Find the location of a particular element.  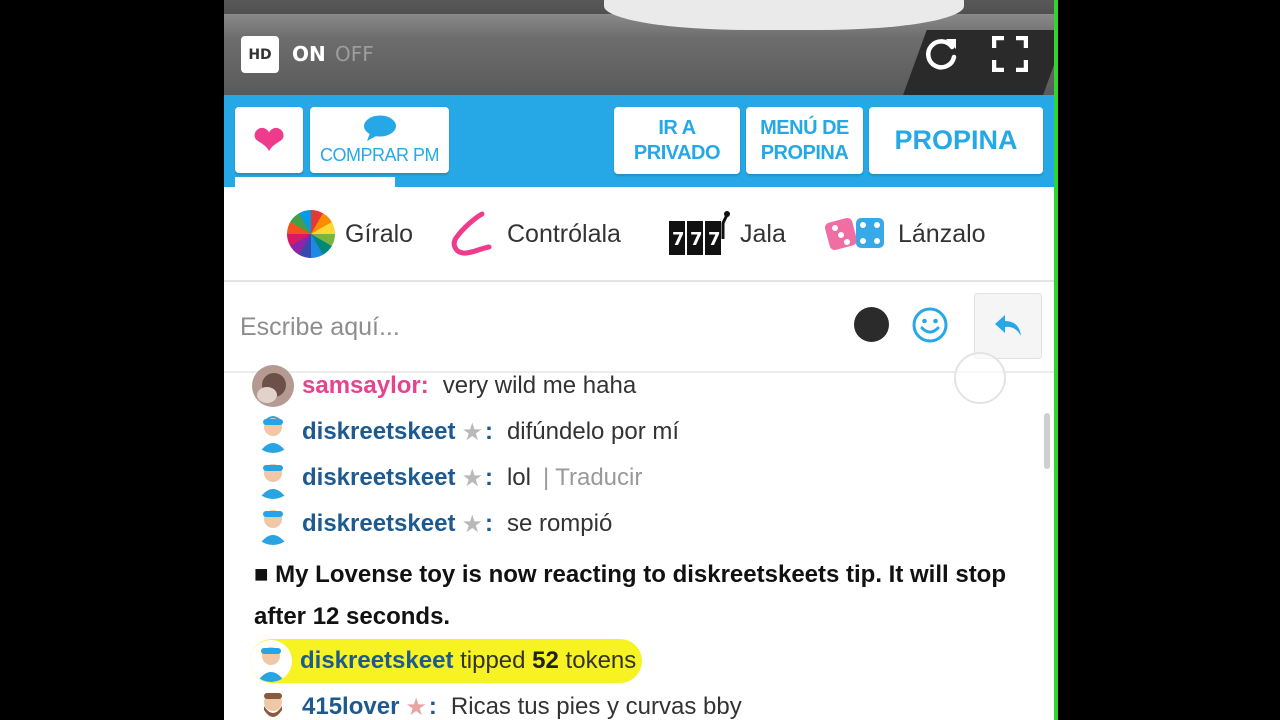

username: 415lover is located at coordinates (350, 706).